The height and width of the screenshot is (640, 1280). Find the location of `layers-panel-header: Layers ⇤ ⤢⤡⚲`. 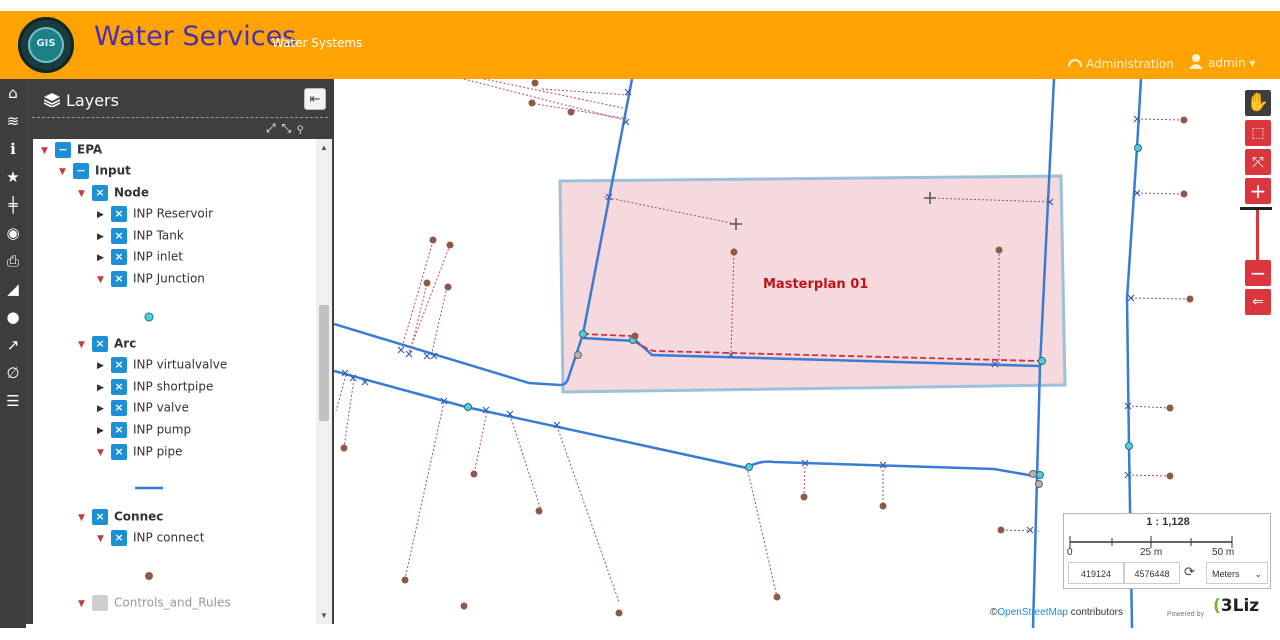

layers-panel-header: Layers ⇤ ⤢⤡⚲ is located at coordinates (180, 109).